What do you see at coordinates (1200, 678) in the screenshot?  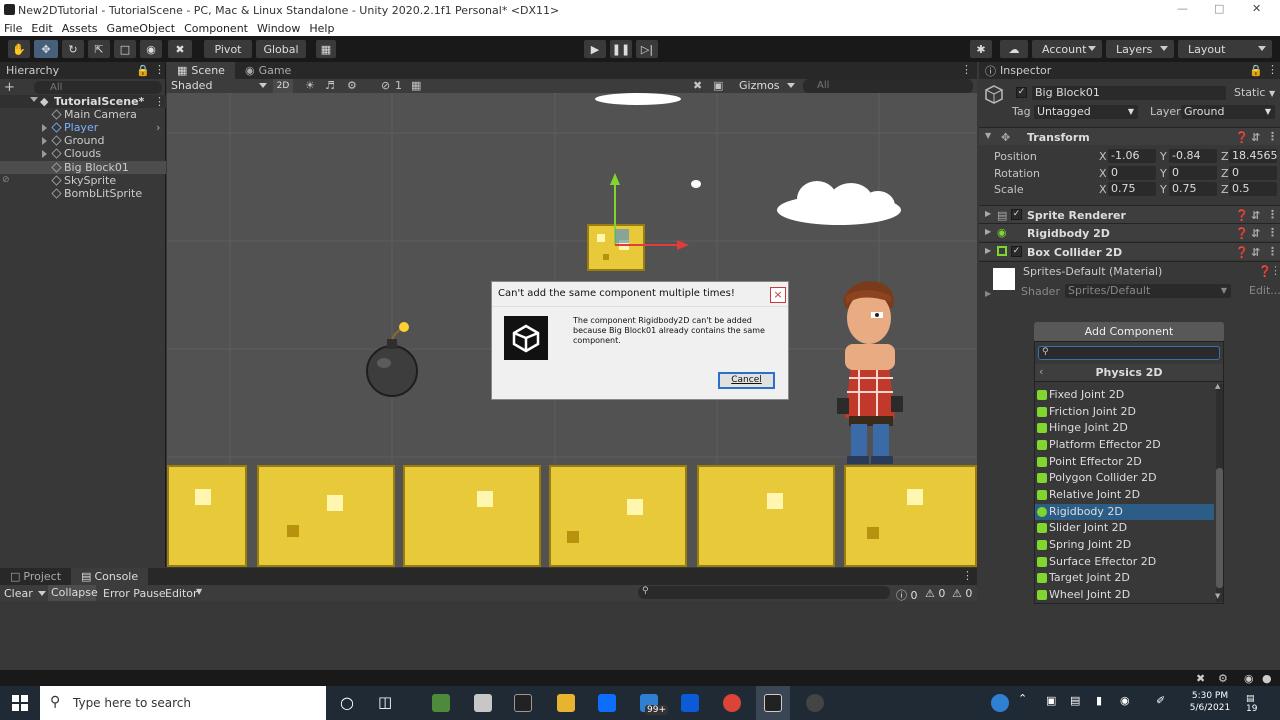 I see `wrench-icon: ✖` at bounding box center [1200, 678].